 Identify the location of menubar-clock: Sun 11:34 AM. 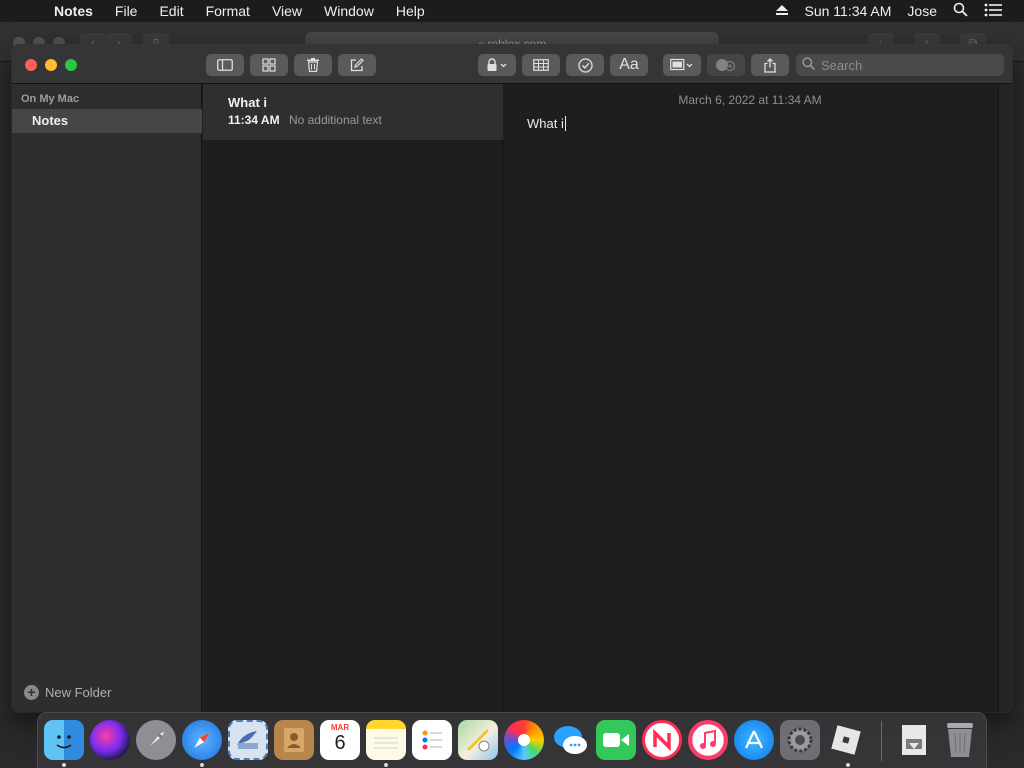
(848, 11).